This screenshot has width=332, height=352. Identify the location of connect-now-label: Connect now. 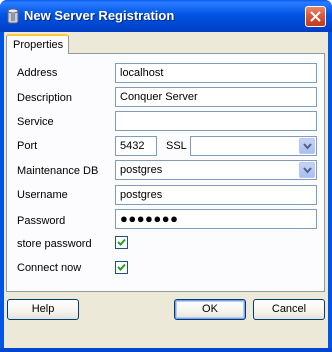
(49, 268).